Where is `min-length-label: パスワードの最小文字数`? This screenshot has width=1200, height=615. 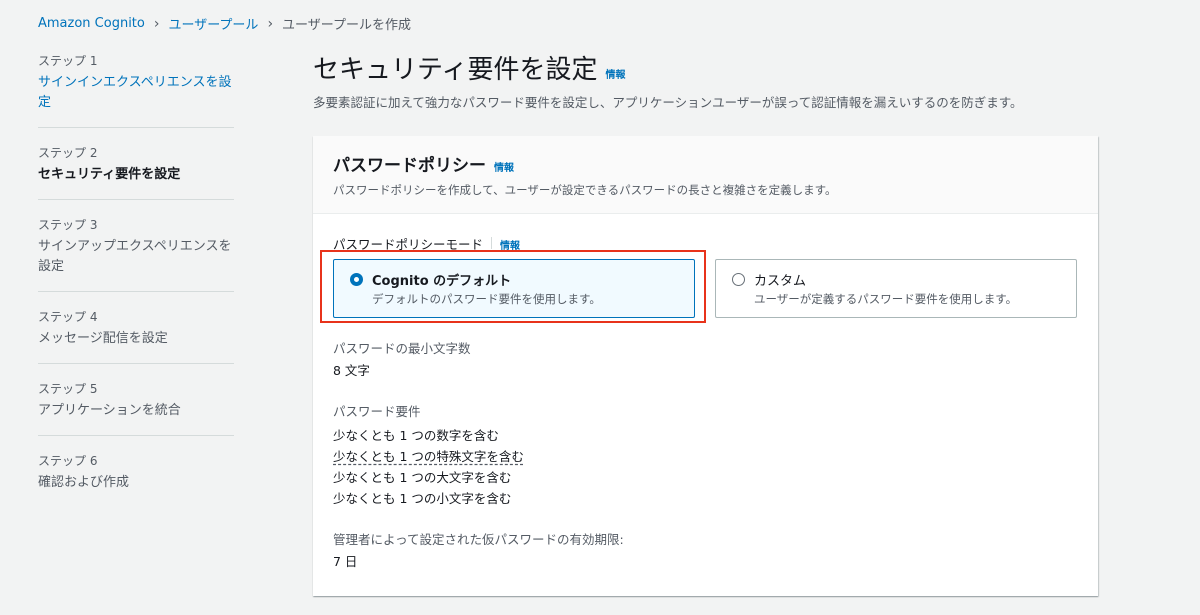
min-length-label: パスワードの最小文字数 is located at coordinates (402, 348).